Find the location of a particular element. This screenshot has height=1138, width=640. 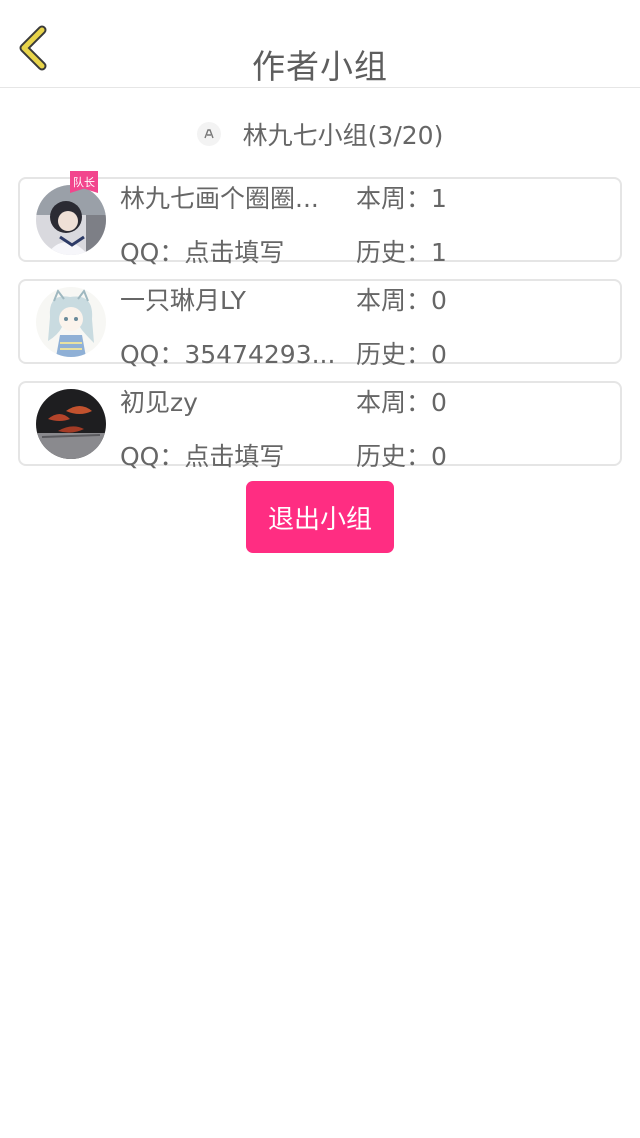

exit-group-button: 退出小组 is located at coordinates (320, 517).